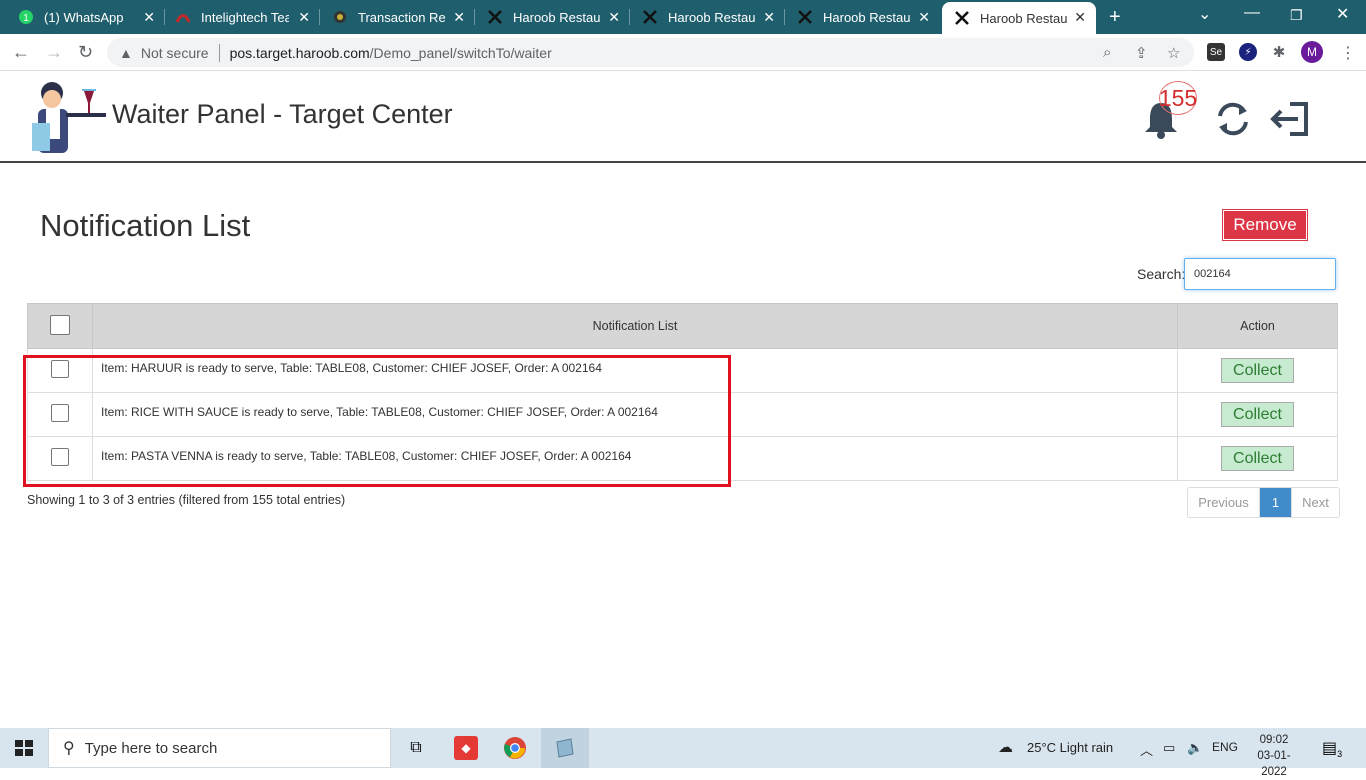  What do you see at coordinates (565, 748) in the screenshot?
I see `app-icon` at bounding box center [565, 748].